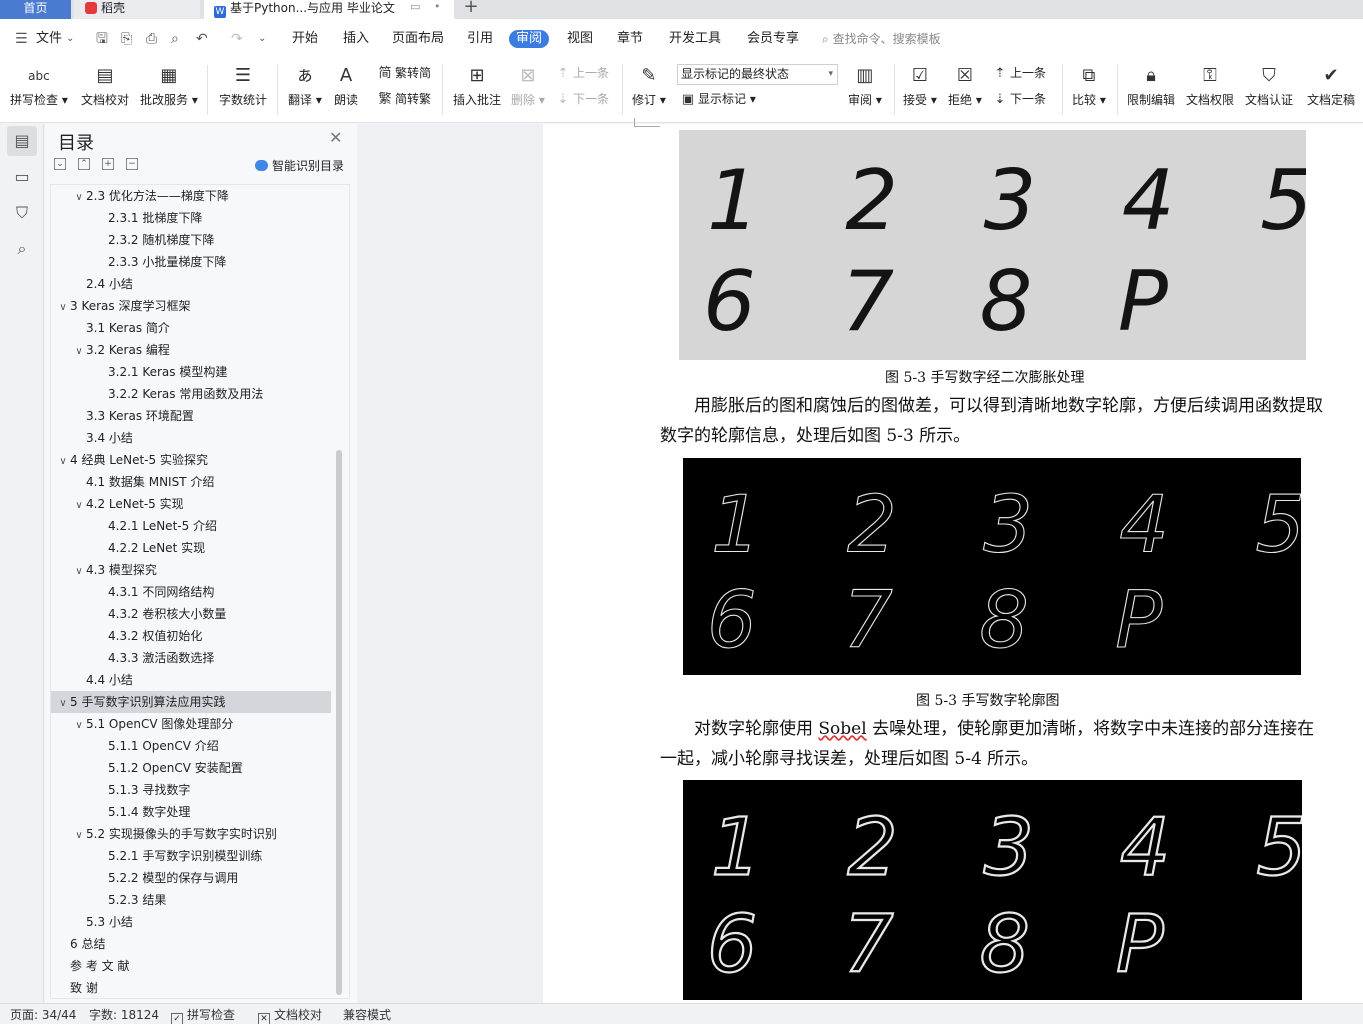 This screenshot has width=1363, height=1024. Describe the element at coordinates (191, 636) in the screenshot. I see `toc-item: 4.3.2 权值初始化` at that location.